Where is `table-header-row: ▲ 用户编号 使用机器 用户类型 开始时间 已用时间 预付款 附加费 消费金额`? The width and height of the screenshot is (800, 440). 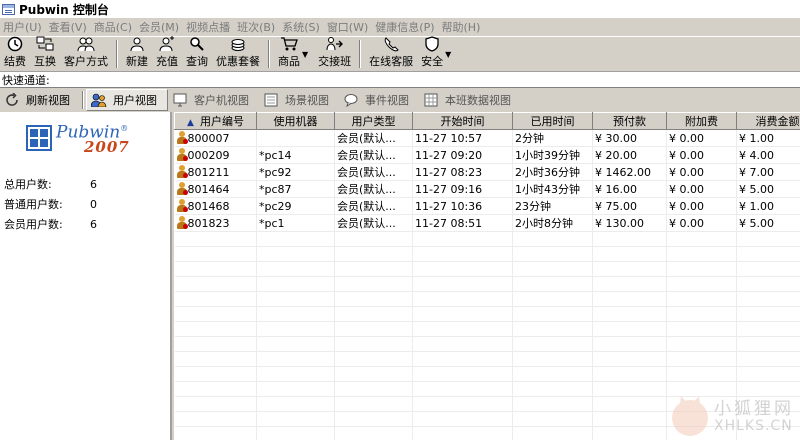
table-header-row: ▲ 用户编号 使用机器 用户类型 开始时间 已用时间 预付款 附加费 消费金额 is located at coordinates (487, 121).